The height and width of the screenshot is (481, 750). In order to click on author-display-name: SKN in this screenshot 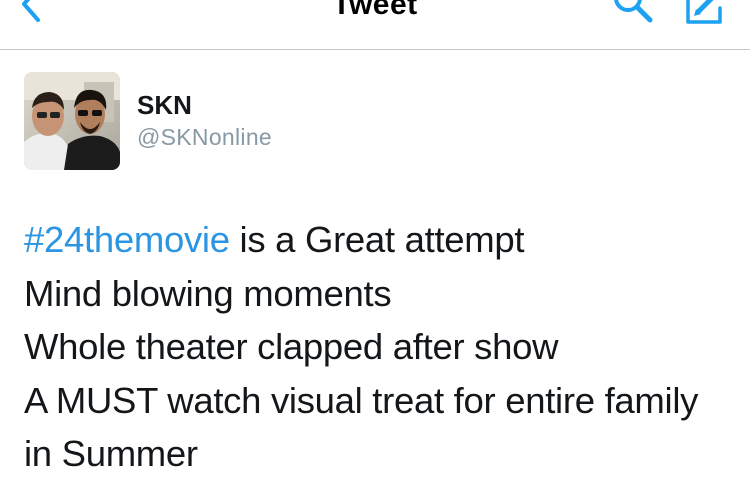, I will do `click(164, 105)`.